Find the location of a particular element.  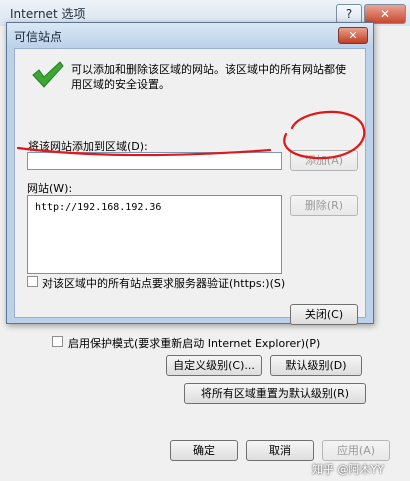

annotation-overlay is located at coordinates (191, 135).